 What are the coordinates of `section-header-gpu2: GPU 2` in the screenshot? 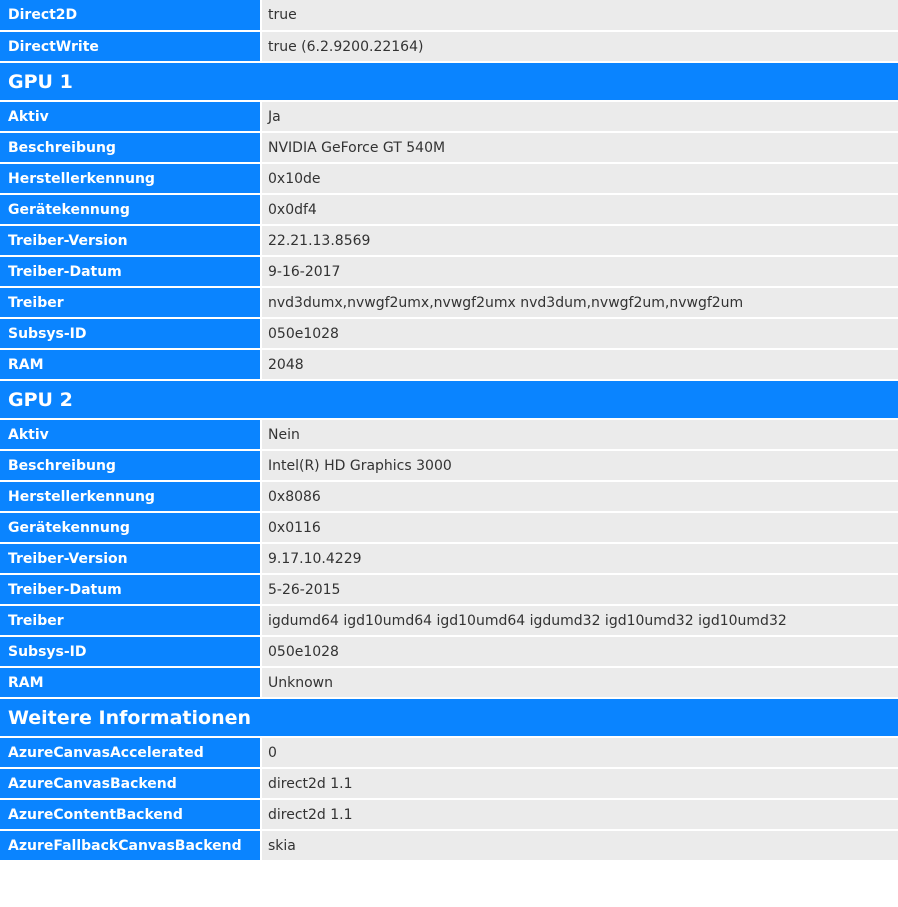 It's located at (449, 400).